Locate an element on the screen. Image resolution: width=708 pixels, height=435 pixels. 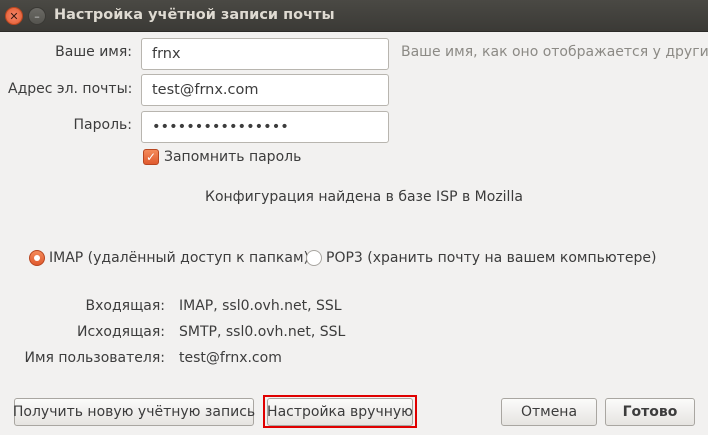
close-icon: ✕ is located at coordinates (14, 16).